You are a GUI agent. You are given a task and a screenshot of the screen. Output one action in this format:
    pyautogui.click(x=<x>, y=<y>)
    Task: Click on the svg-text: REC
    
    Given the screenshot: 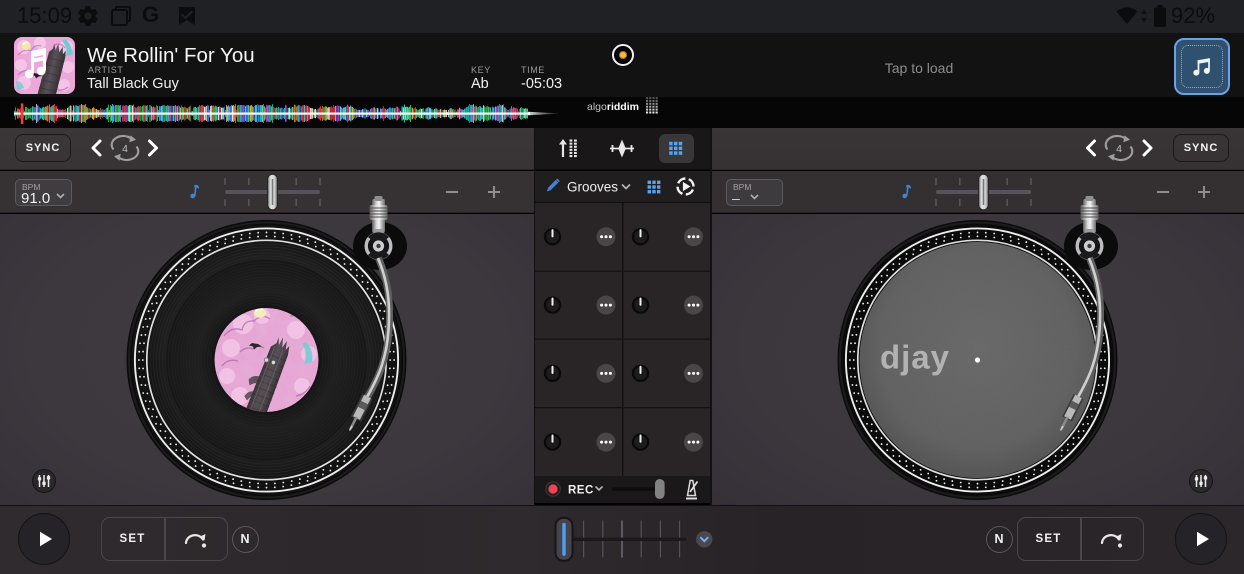 What is the action you would take?
    pyautogui.click(x=581, y=491)
    